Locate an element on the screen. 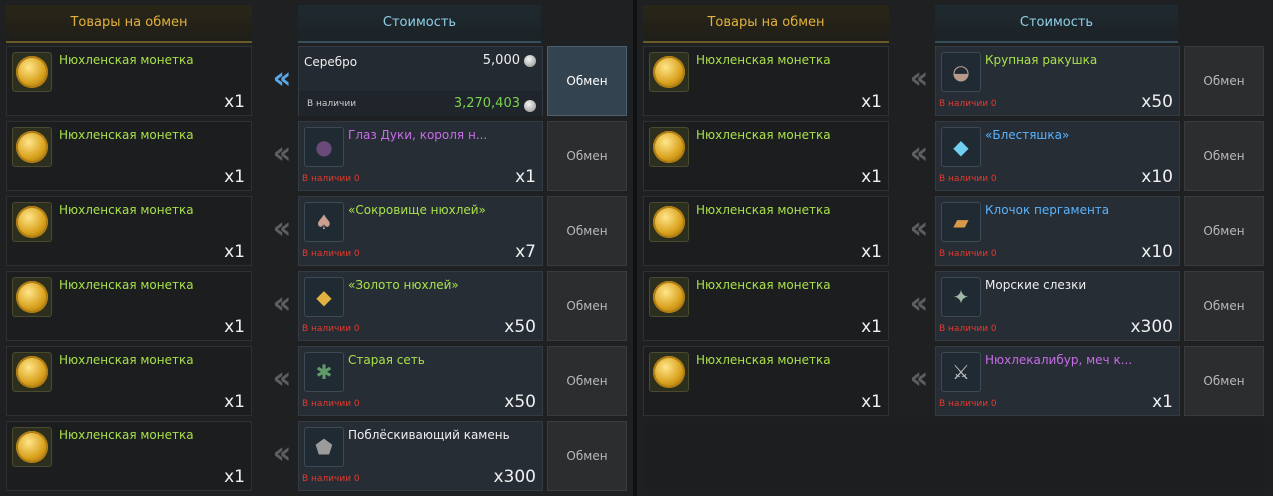  silver-cost-value: 5,000 is located at coordinates (501, 60).